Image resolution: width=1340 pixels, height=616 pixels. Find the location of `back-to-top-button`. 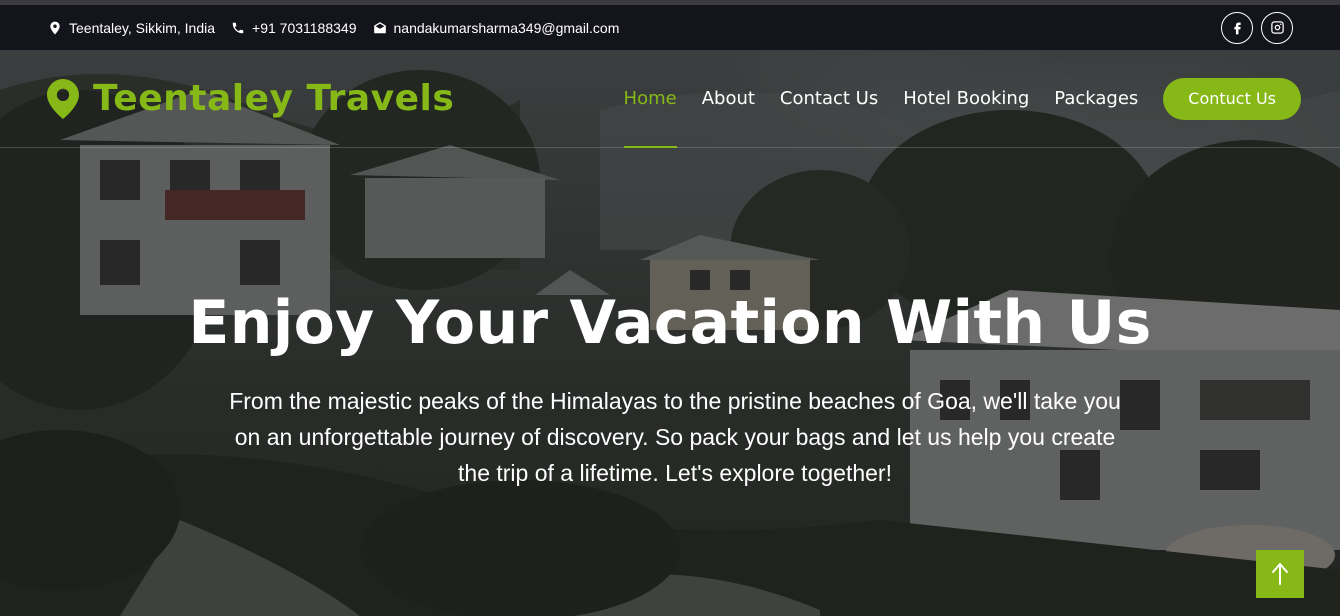

back-to-top-button is located at coordinates (1280, 574).